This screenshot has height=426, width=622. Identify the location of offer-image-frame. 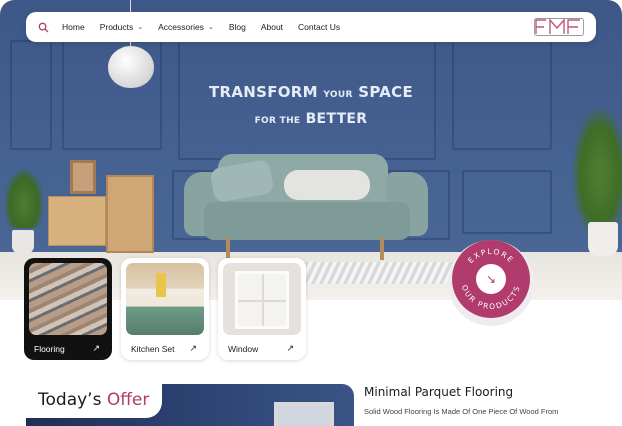
(304, 414).